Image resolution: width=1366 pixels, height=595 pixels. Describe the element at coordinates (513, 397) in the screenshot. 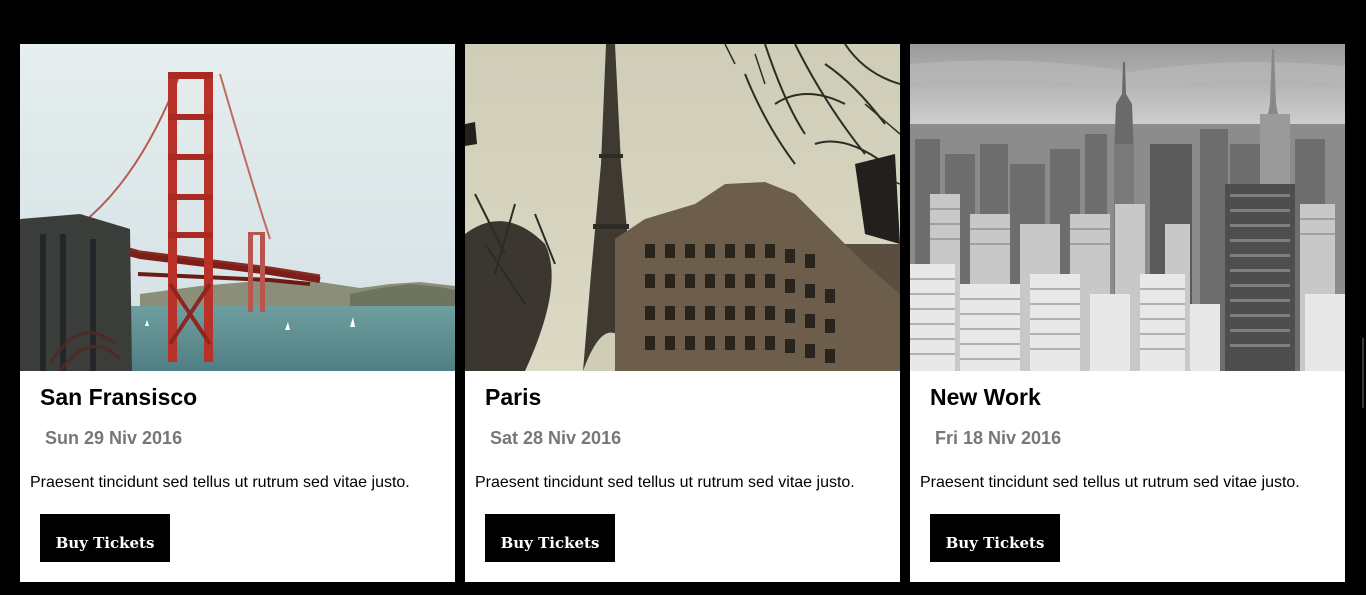

I see `card-title: Paris` at that location.